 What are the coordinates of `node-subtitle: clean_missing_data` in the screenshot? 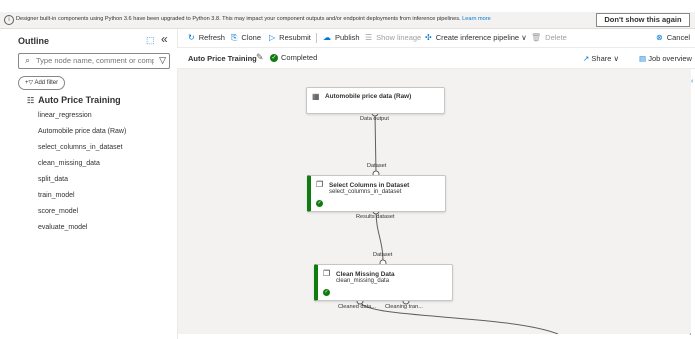 It's located at (363, 281).